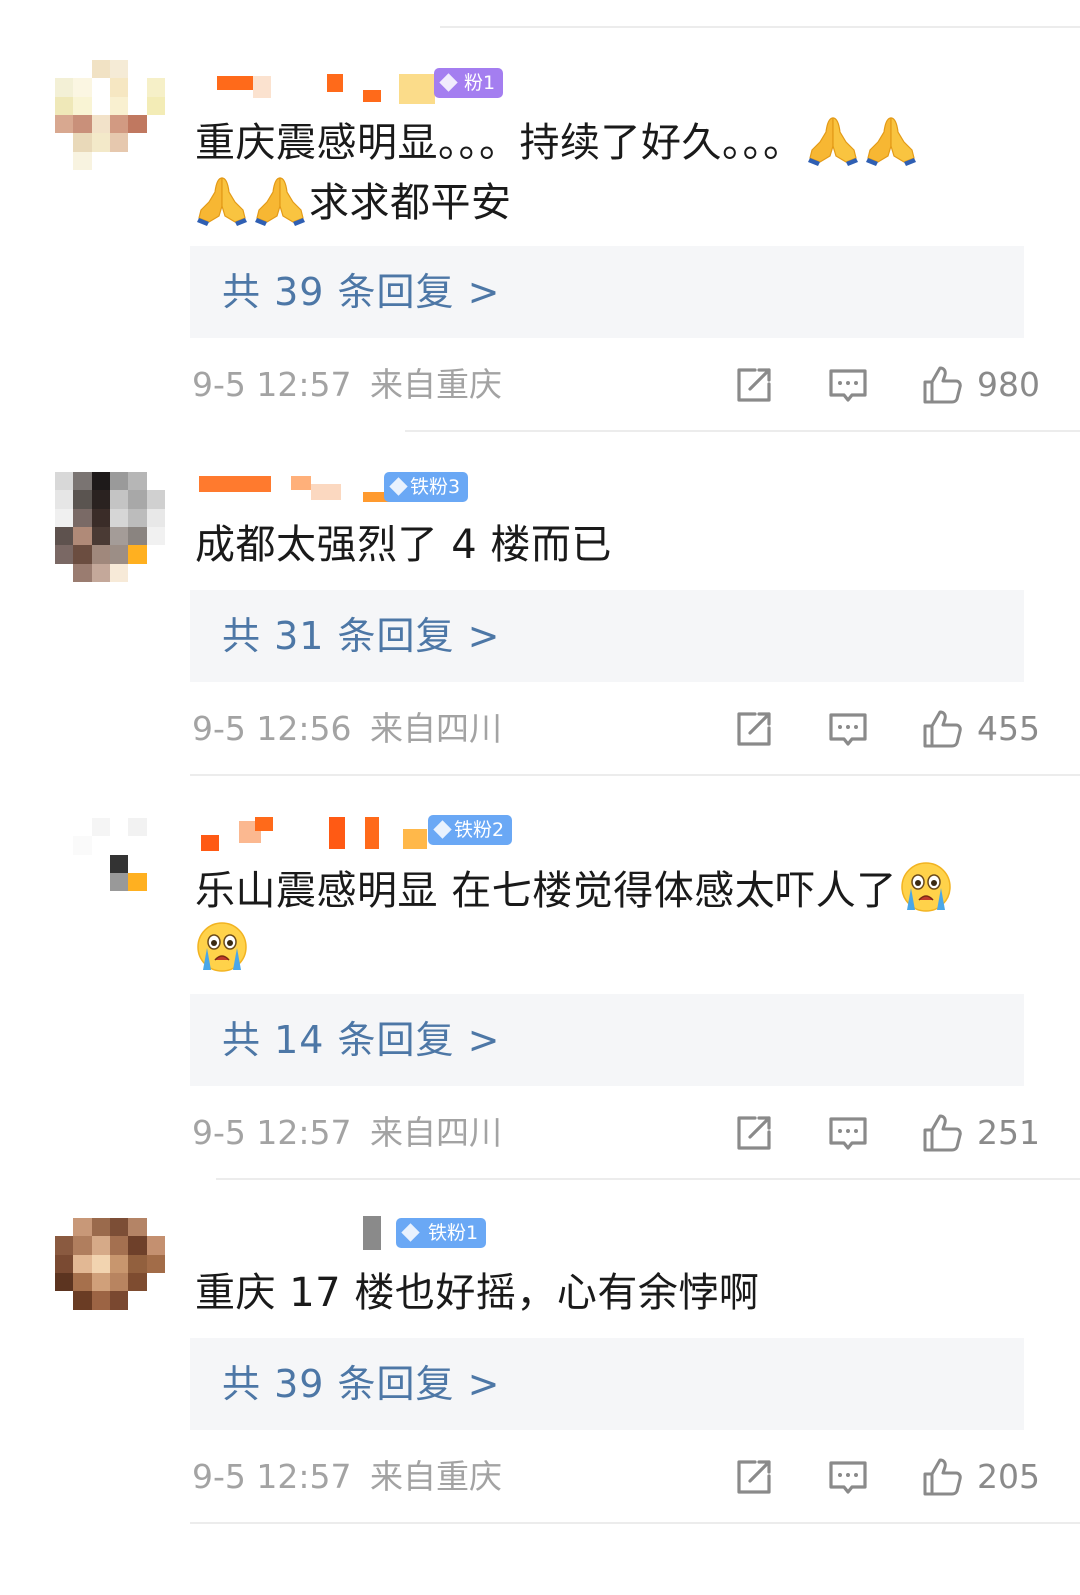 This screenshot has height=1595, width=1080. I want to click on comment-actions: 455, so click(886, 729).